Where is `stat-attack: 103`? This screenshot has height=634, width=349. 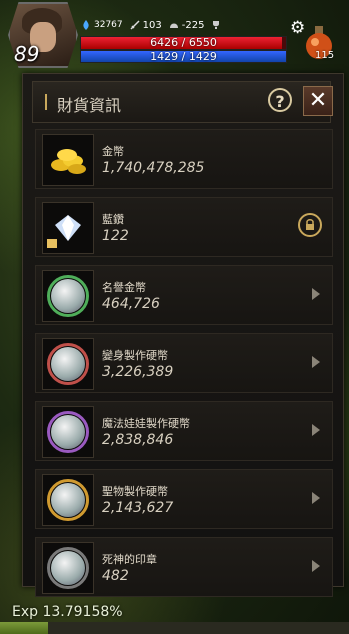
stat-attack: 103 is located at coordinates (145, 25).